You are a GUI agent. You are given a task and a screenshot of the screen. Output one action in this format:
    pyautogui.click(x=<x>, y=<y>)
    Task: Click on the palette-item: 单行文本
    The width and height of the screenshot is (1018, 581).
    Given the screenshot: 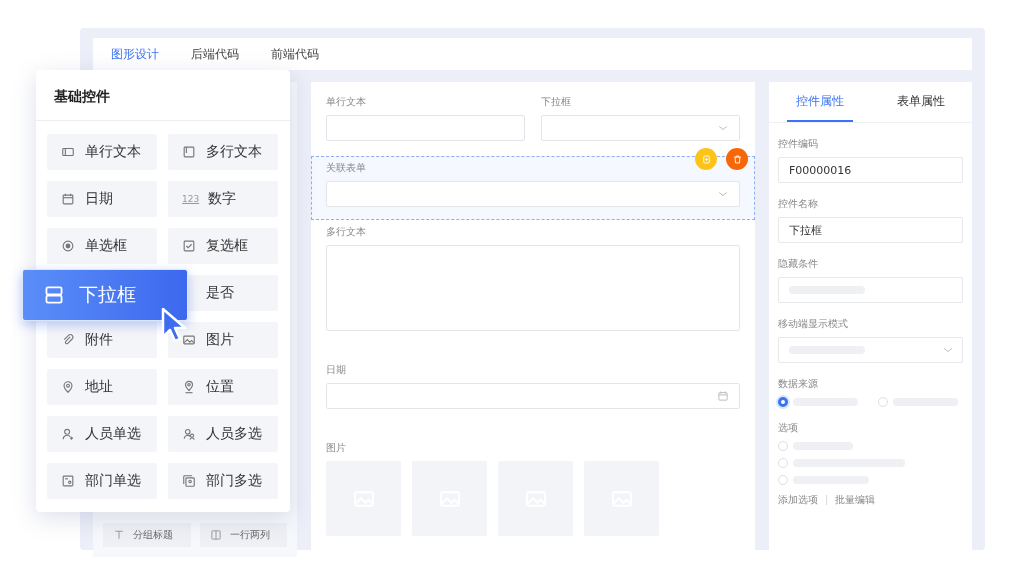 What is the action you would take?
    pyautogui.click(x=102, y=152)
    